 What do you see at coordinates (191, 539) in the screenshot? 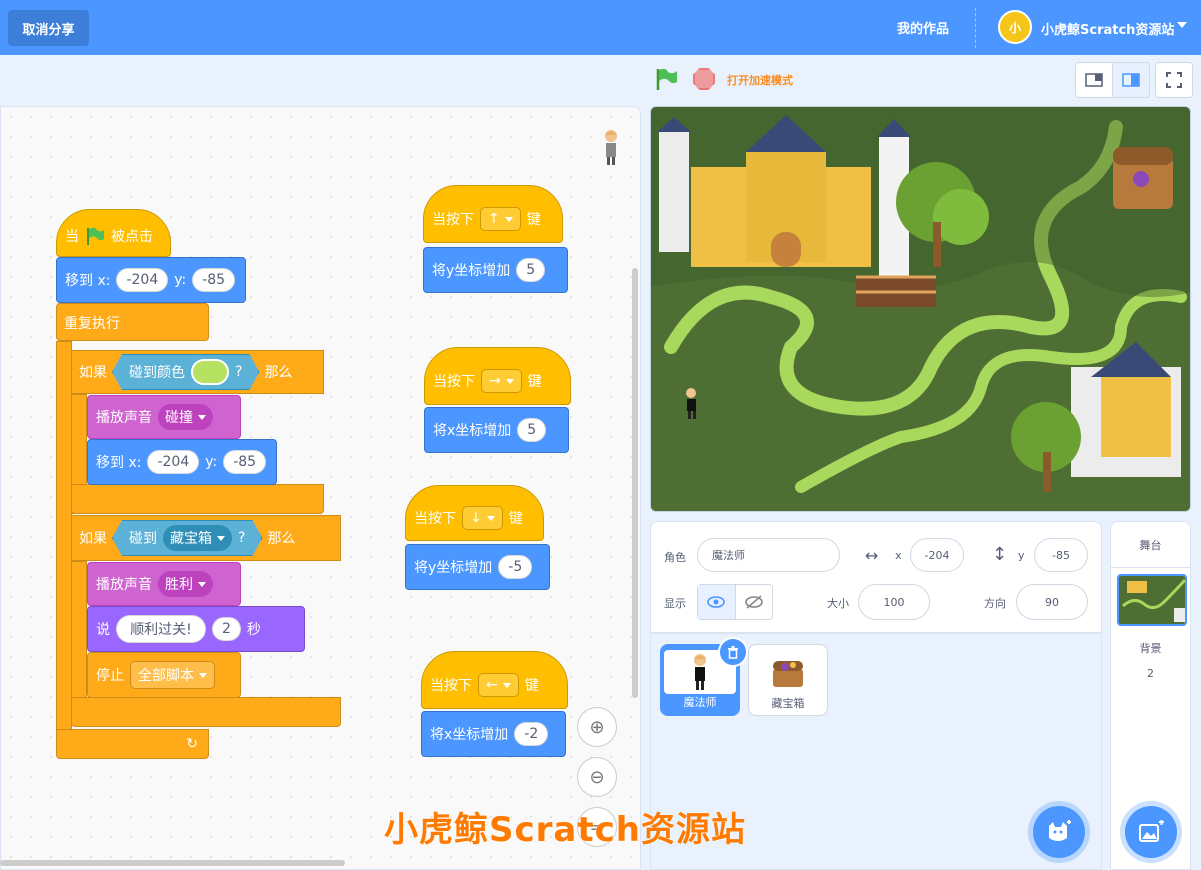
I see `dropdown-label: 藏宝箱` at bounding box center [191, 539].